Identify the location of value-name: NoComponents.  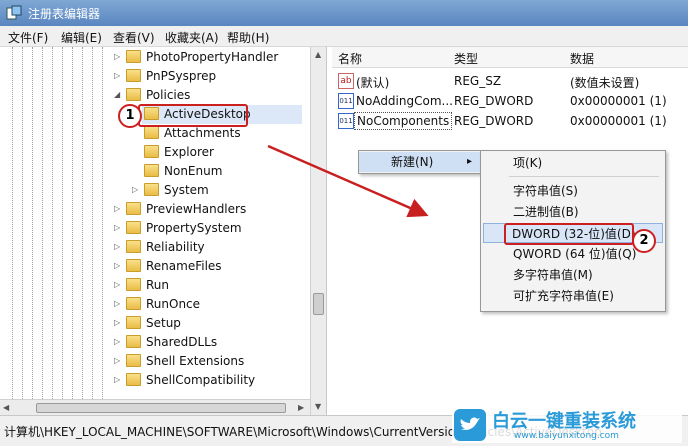
(403, 121).